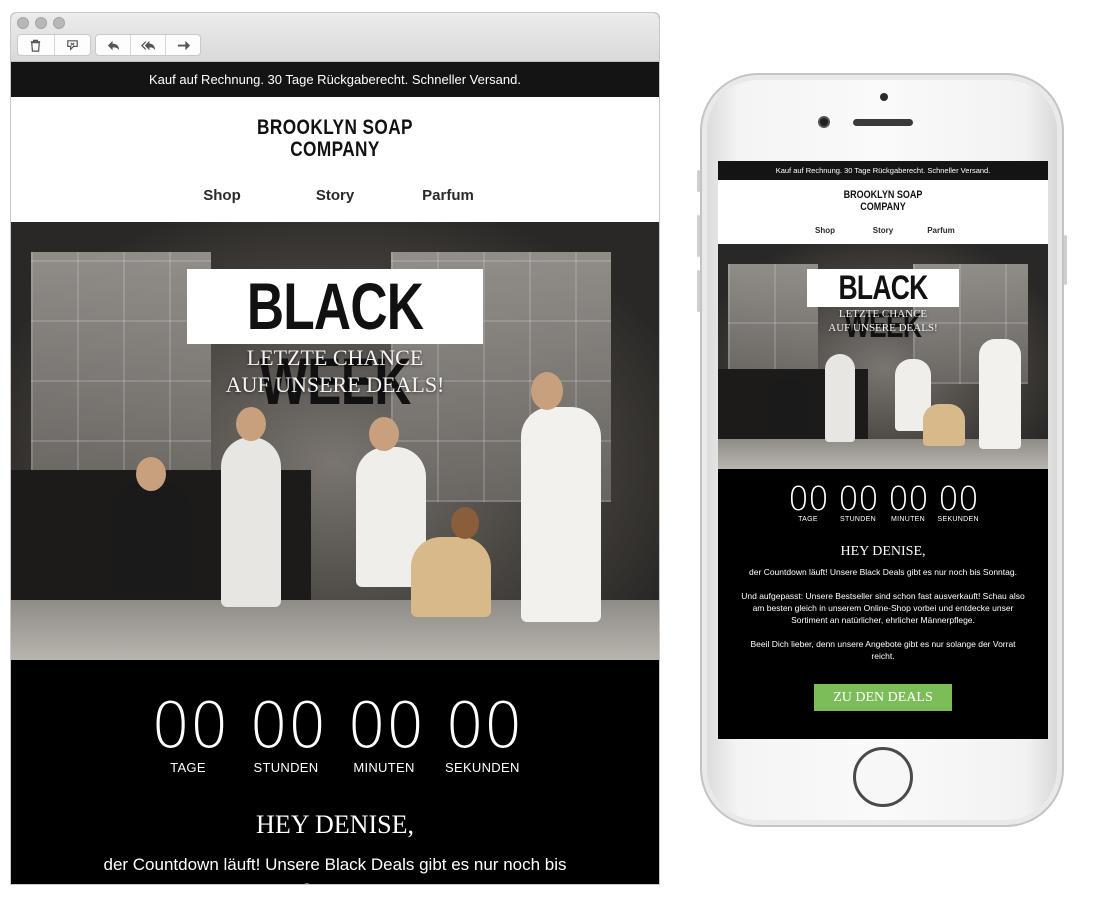 The image size is (1100, 900). Describe the element at coordinates (59, 23) in the screenshot. I see `zoom-window-button` at that location.